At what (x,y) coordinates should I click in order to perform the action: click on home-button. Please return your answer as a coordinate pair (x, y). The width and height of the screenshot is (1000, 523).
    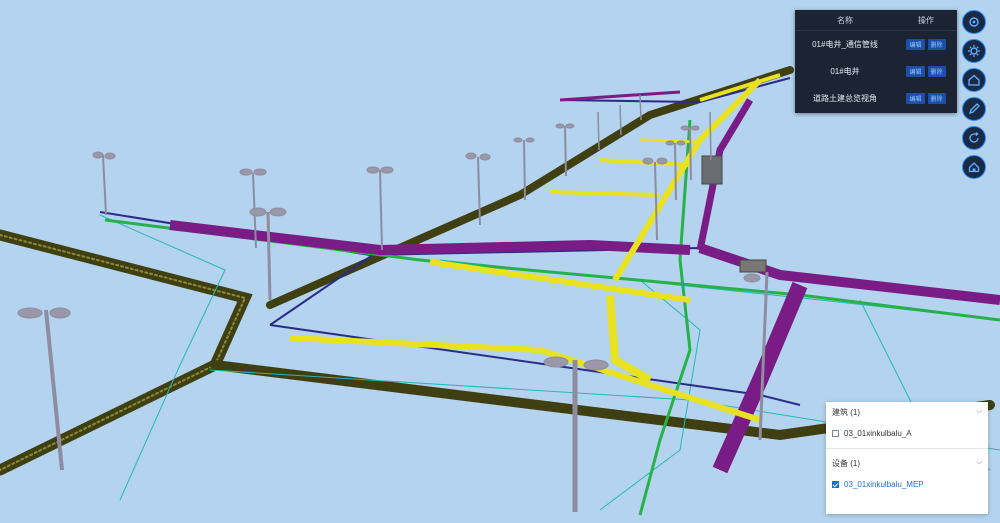
    Looking at the image, I should click on (974, 80).